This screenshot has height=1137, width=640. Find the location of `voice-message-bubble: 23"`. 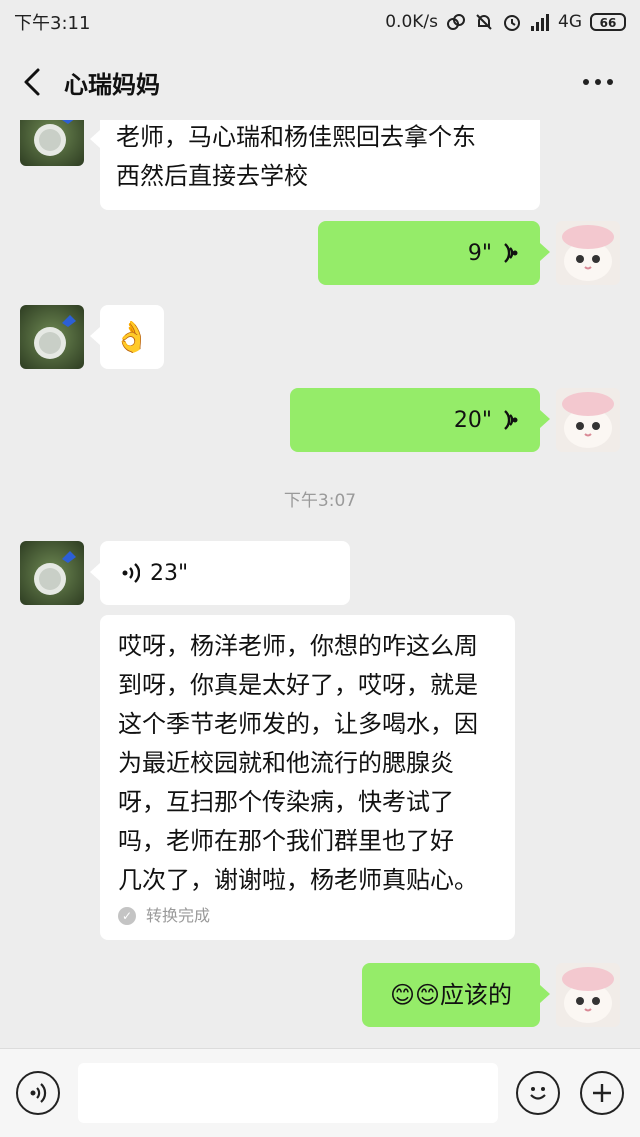

voice-message-bubble: 23" is located at coordinates (220, 573).